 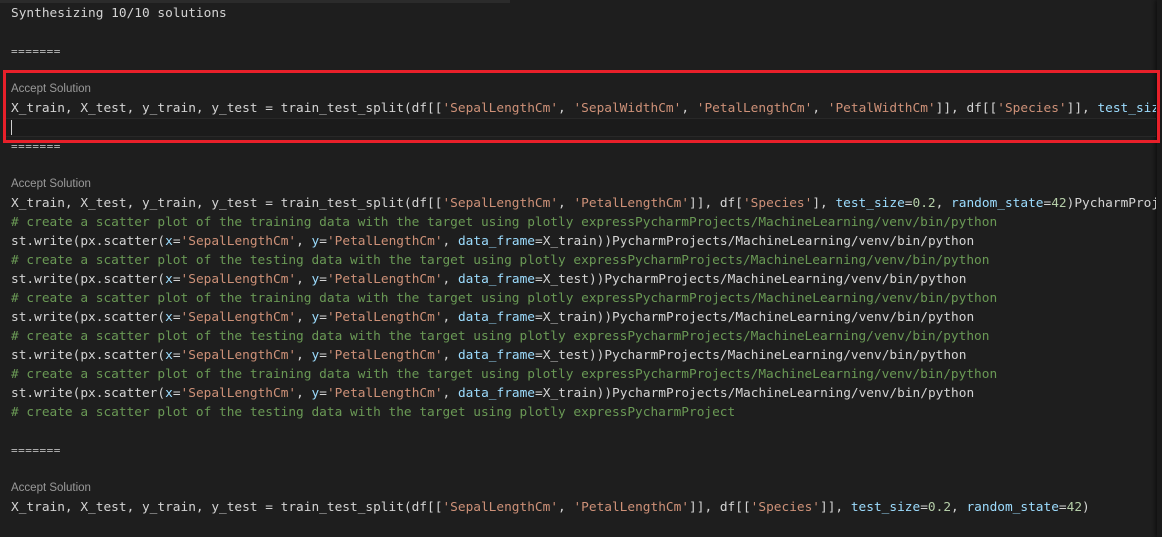 What do you see at coordinates (1159, 268) in the screenshot?
I see `vertical-scrollbar` at bounding box center [1159, 268].